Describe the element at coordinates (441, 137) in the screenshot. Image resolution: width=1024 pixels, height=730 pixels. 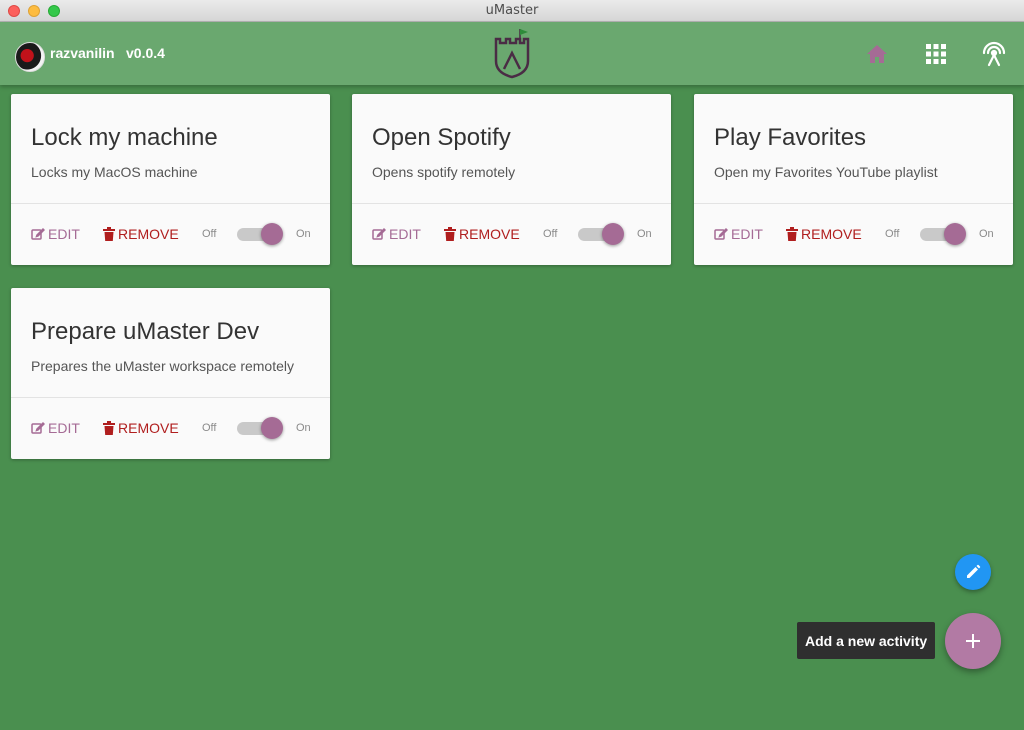
I see `card-title: Open Spotify` at that location.